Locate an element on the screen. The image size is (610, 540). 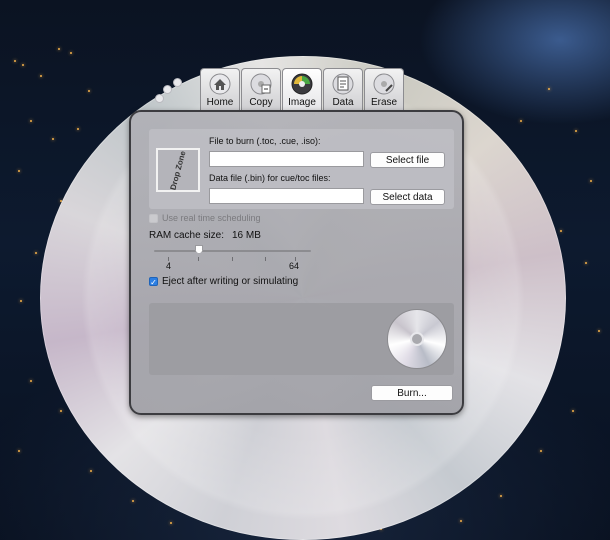
tab-image-label: Image is located at coordinates (302, 102).